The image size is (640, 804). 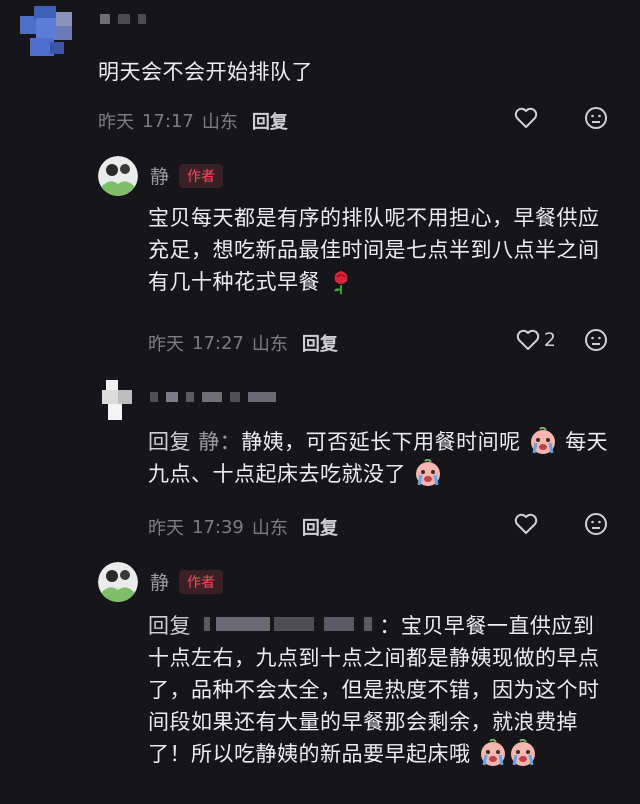 I want to click on text-line: 了！所以吃静姨的新品要早起床哦, so click(x=309, y=754).